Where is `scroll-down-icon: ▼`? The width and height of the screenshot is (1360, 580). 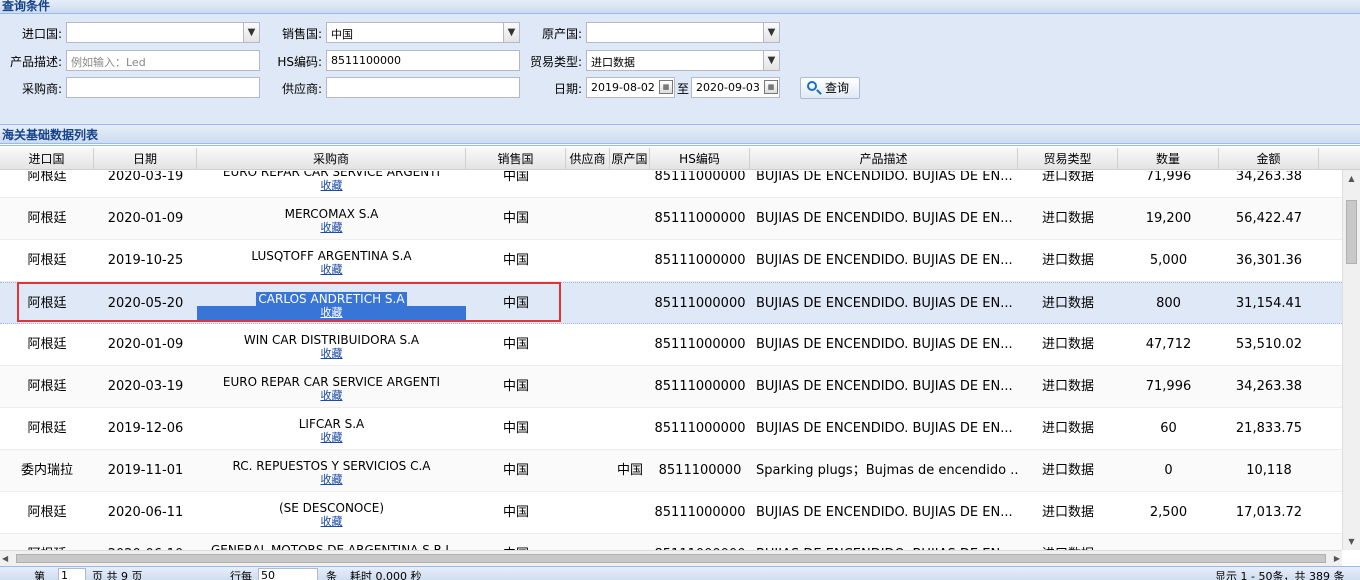
scroll-down-icon: ▼ is located at coordinates (1351, 541).